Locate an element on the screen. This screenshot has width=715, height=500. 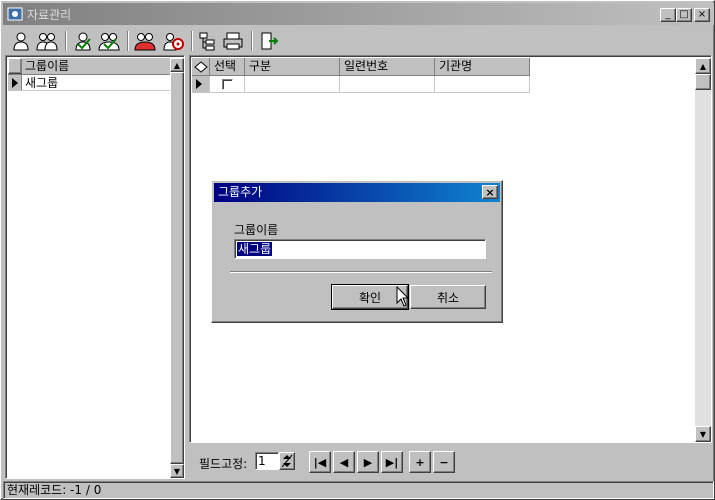
prev-record-icon: ◀ is located at coordinates (344, 462).